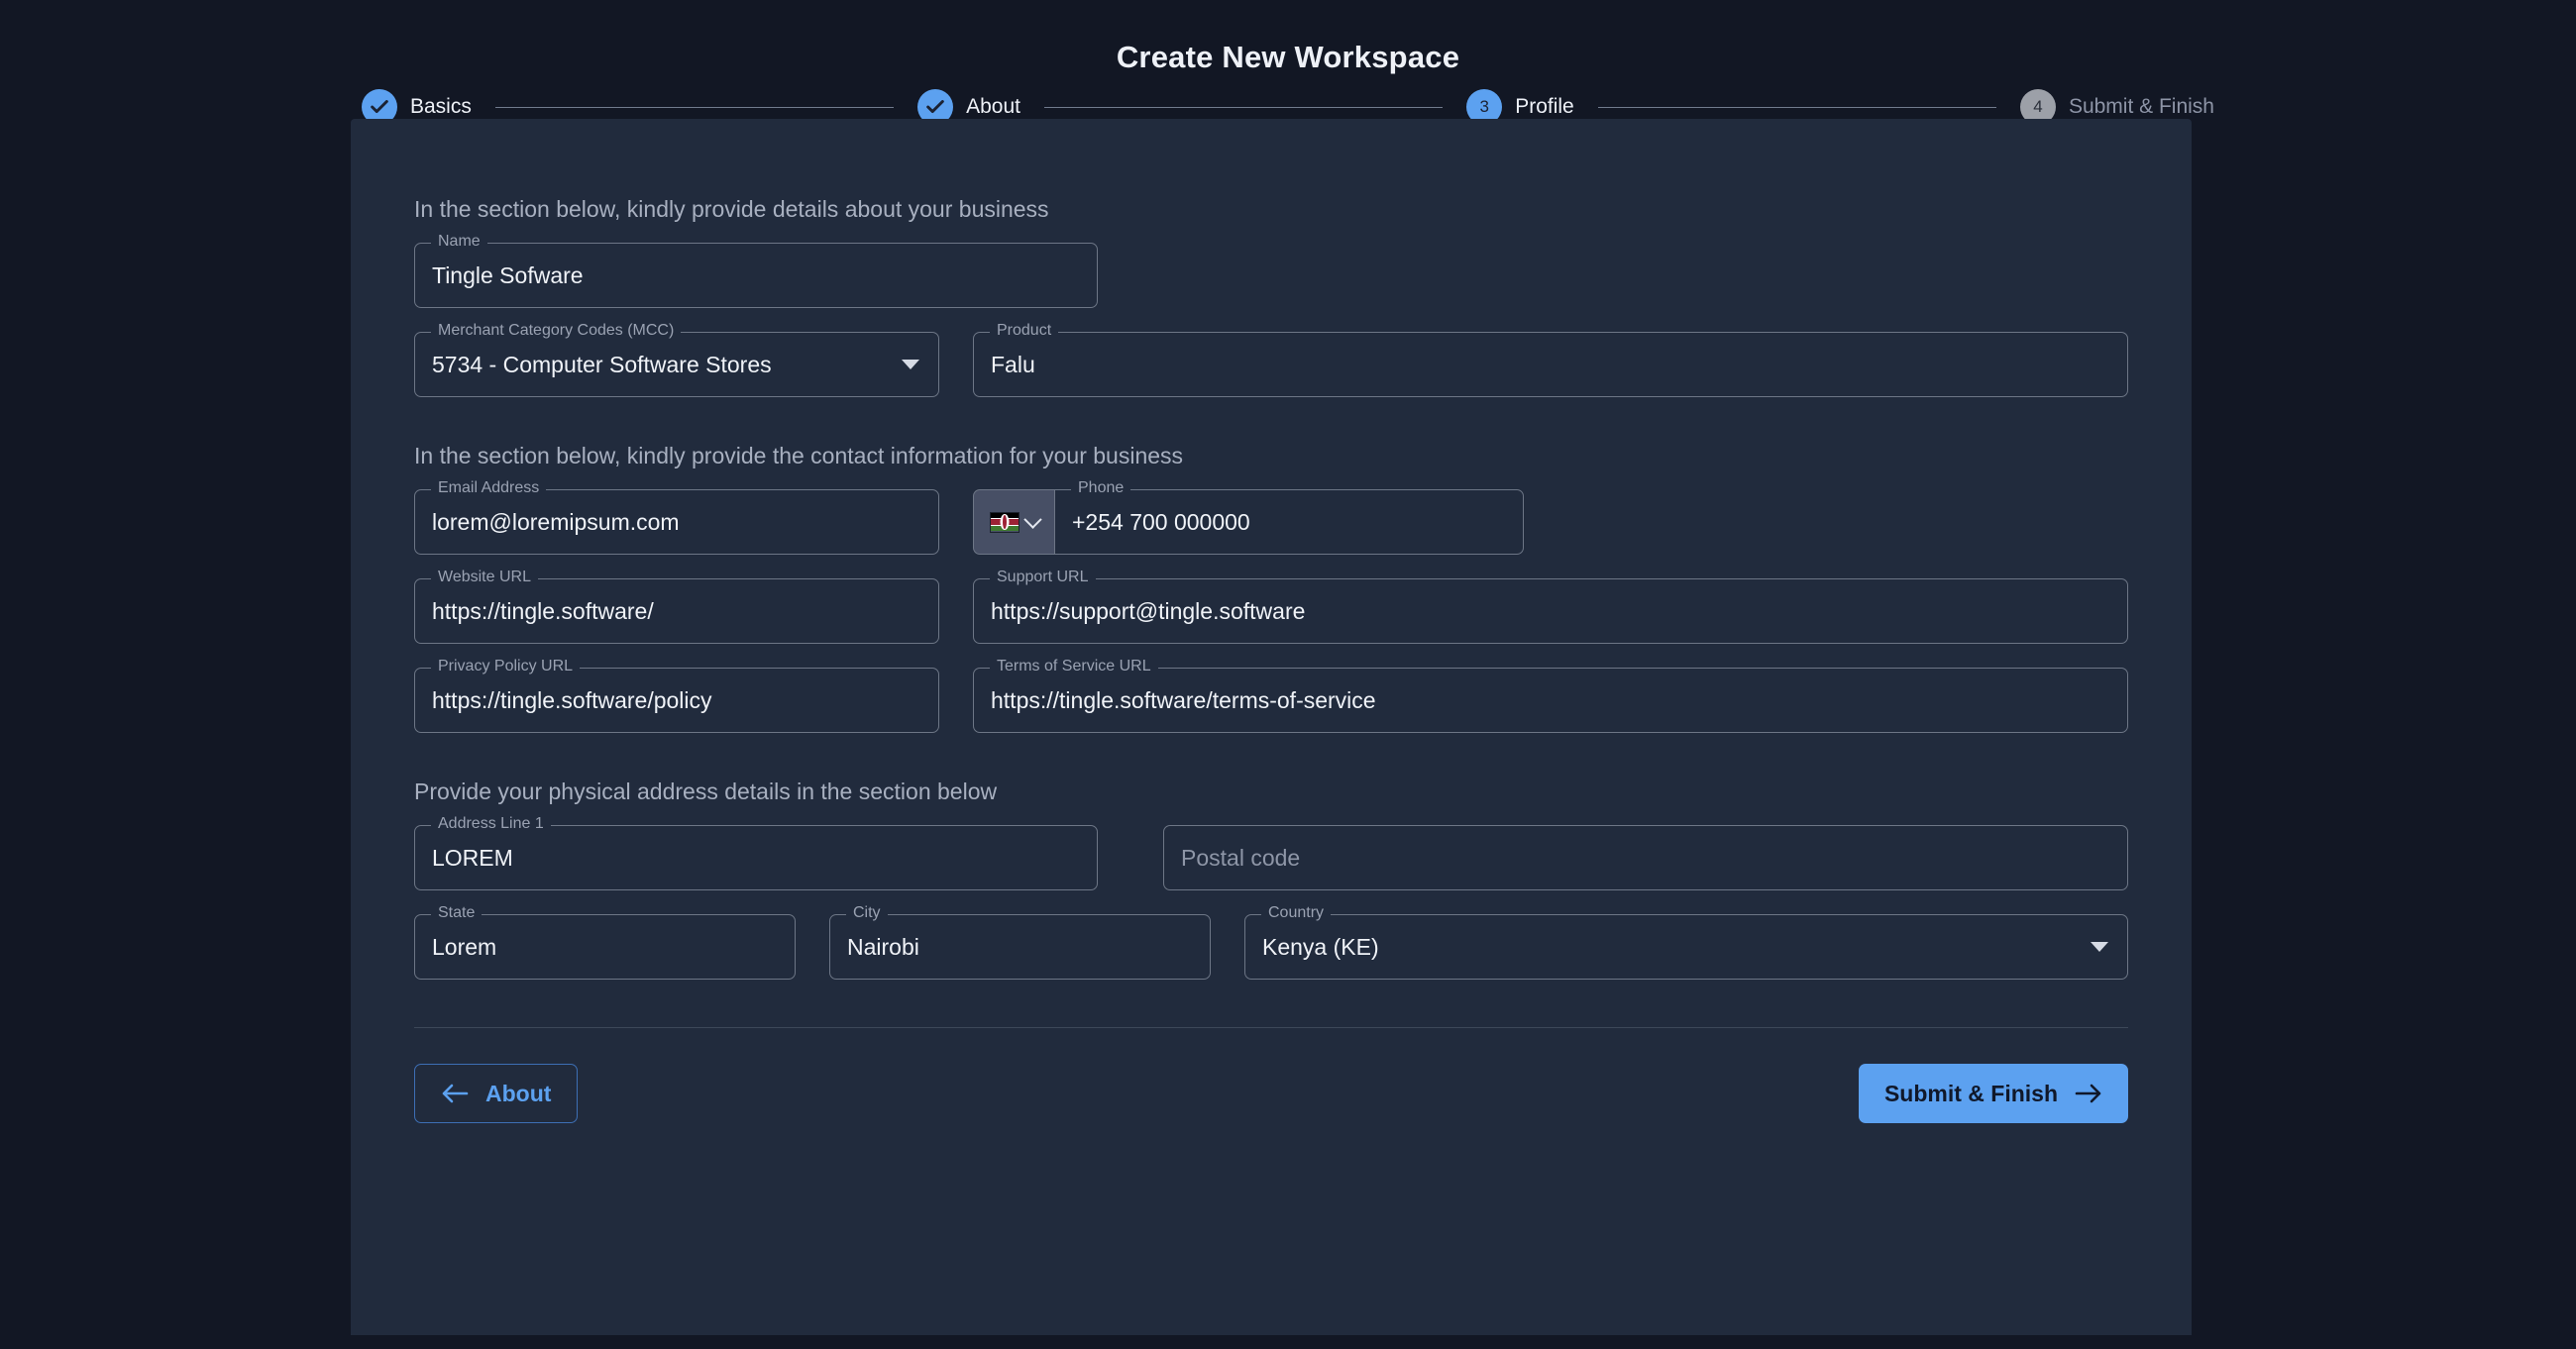 The height and width of the screenshot is (1349, 2576). I want to click on submit-finish-button: Submit & Finish, so click(1993, 1093).